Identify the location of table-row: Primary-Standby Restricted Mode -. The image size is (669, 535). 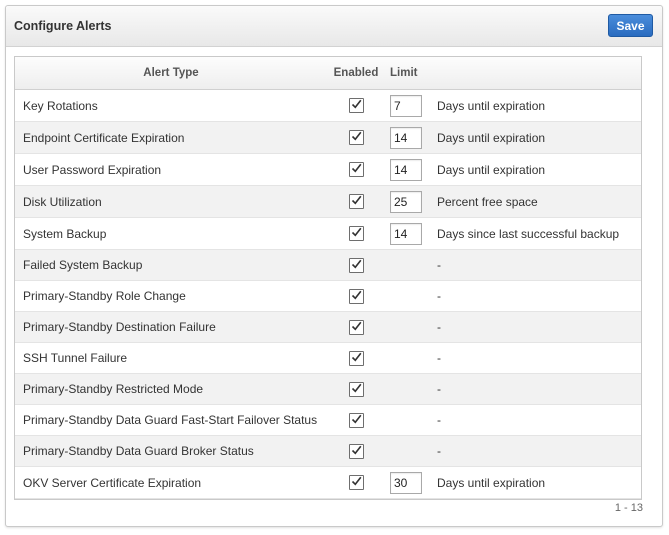
(328, 389).